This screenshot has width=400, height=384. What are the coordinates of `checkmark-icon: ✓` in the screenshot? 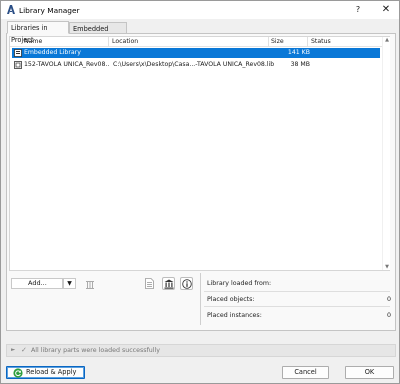 It's located at (24, 350).